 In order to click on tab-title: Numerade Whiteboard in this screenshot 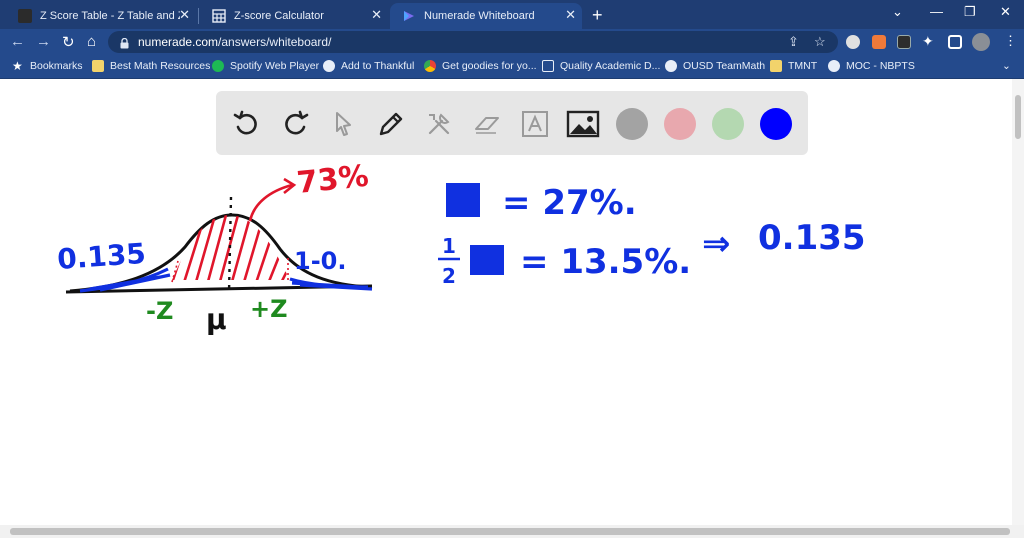, I will do `click(479, 16)`.